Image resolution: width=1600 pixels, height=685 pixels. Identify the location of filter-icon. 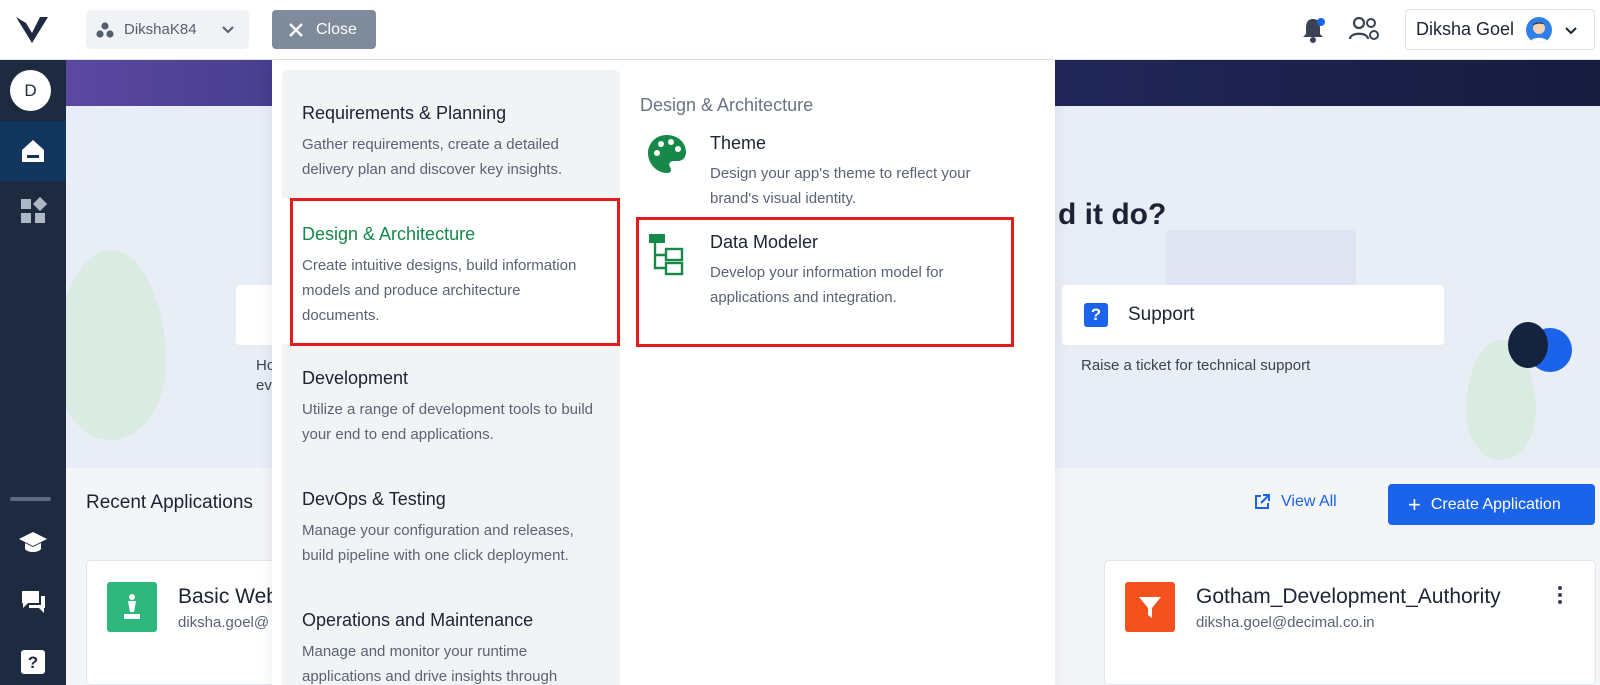
(1150, 607).